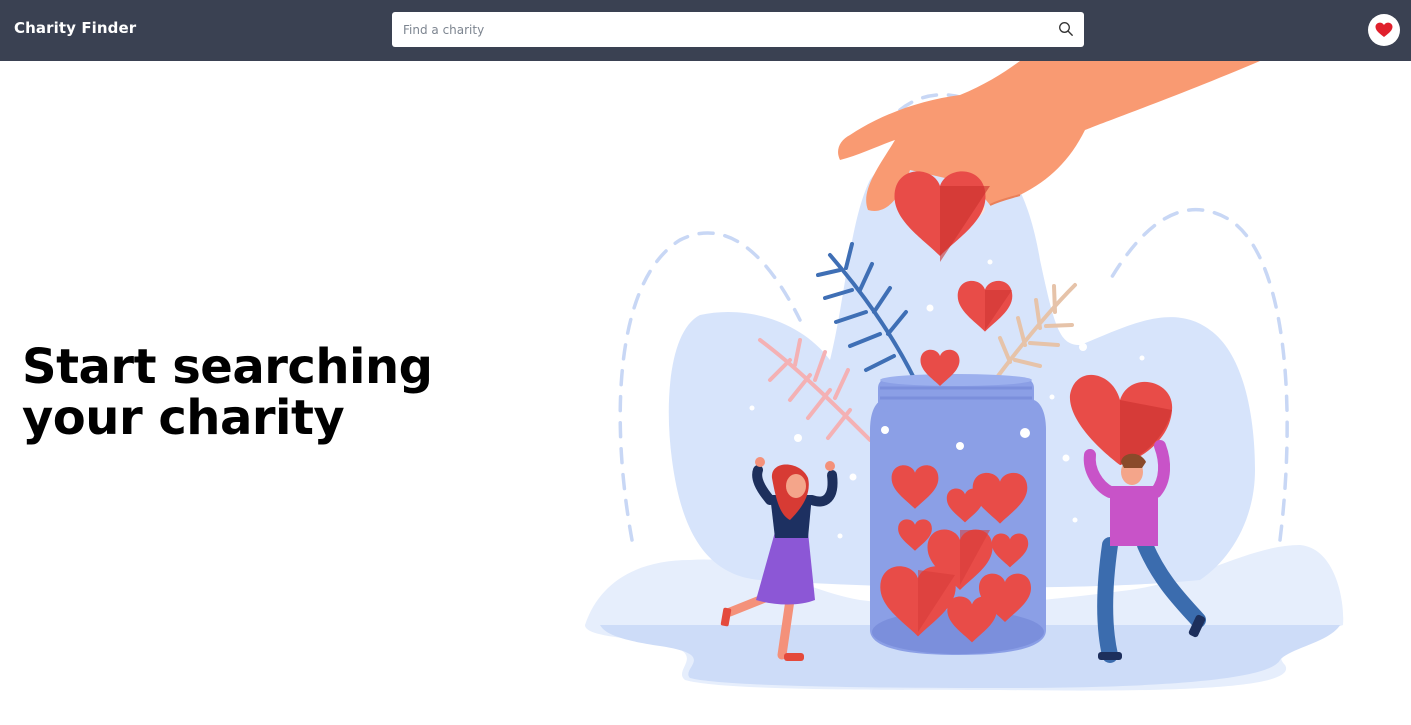 The width and height of the screenshot is (1411, 725). Describe the element at coordinates (183, 418) in the screenshot. I see `hero-title-line-2: your charity` at that location.